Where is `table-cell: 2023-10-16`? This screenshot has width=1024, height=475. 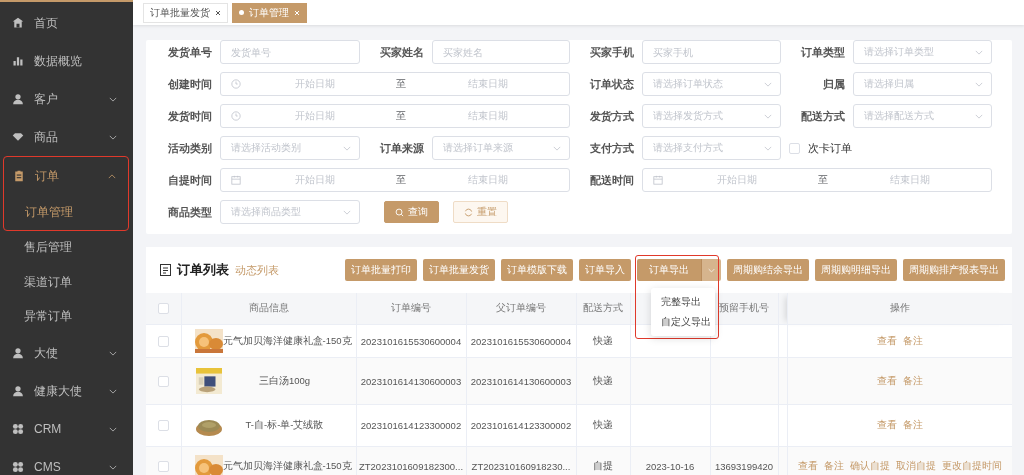 table-cell: 2023-10-16 is located at coordinates (670, 467).